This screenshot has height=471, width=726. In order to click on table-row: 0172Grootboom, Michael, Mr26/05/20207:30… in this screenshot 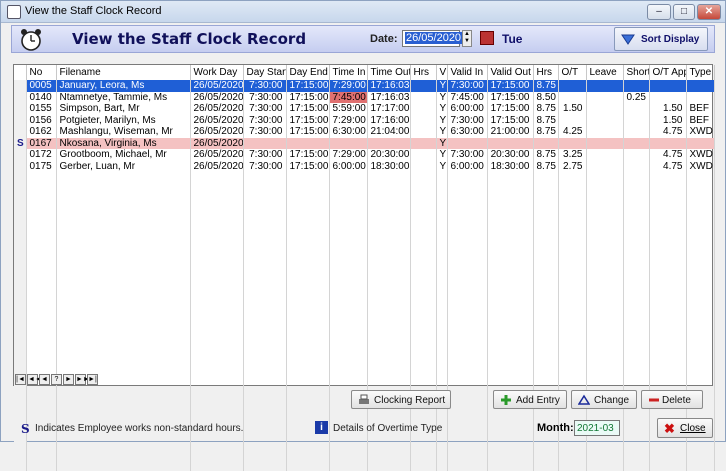, I will do `click(364, 155)`.